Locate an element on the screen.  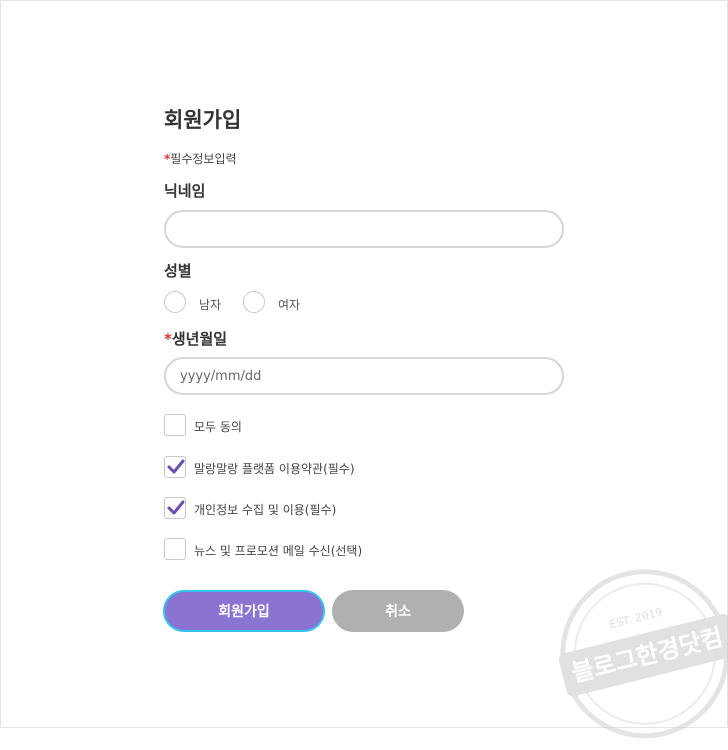
gender-male-radio is located at coordinates (175, 302).